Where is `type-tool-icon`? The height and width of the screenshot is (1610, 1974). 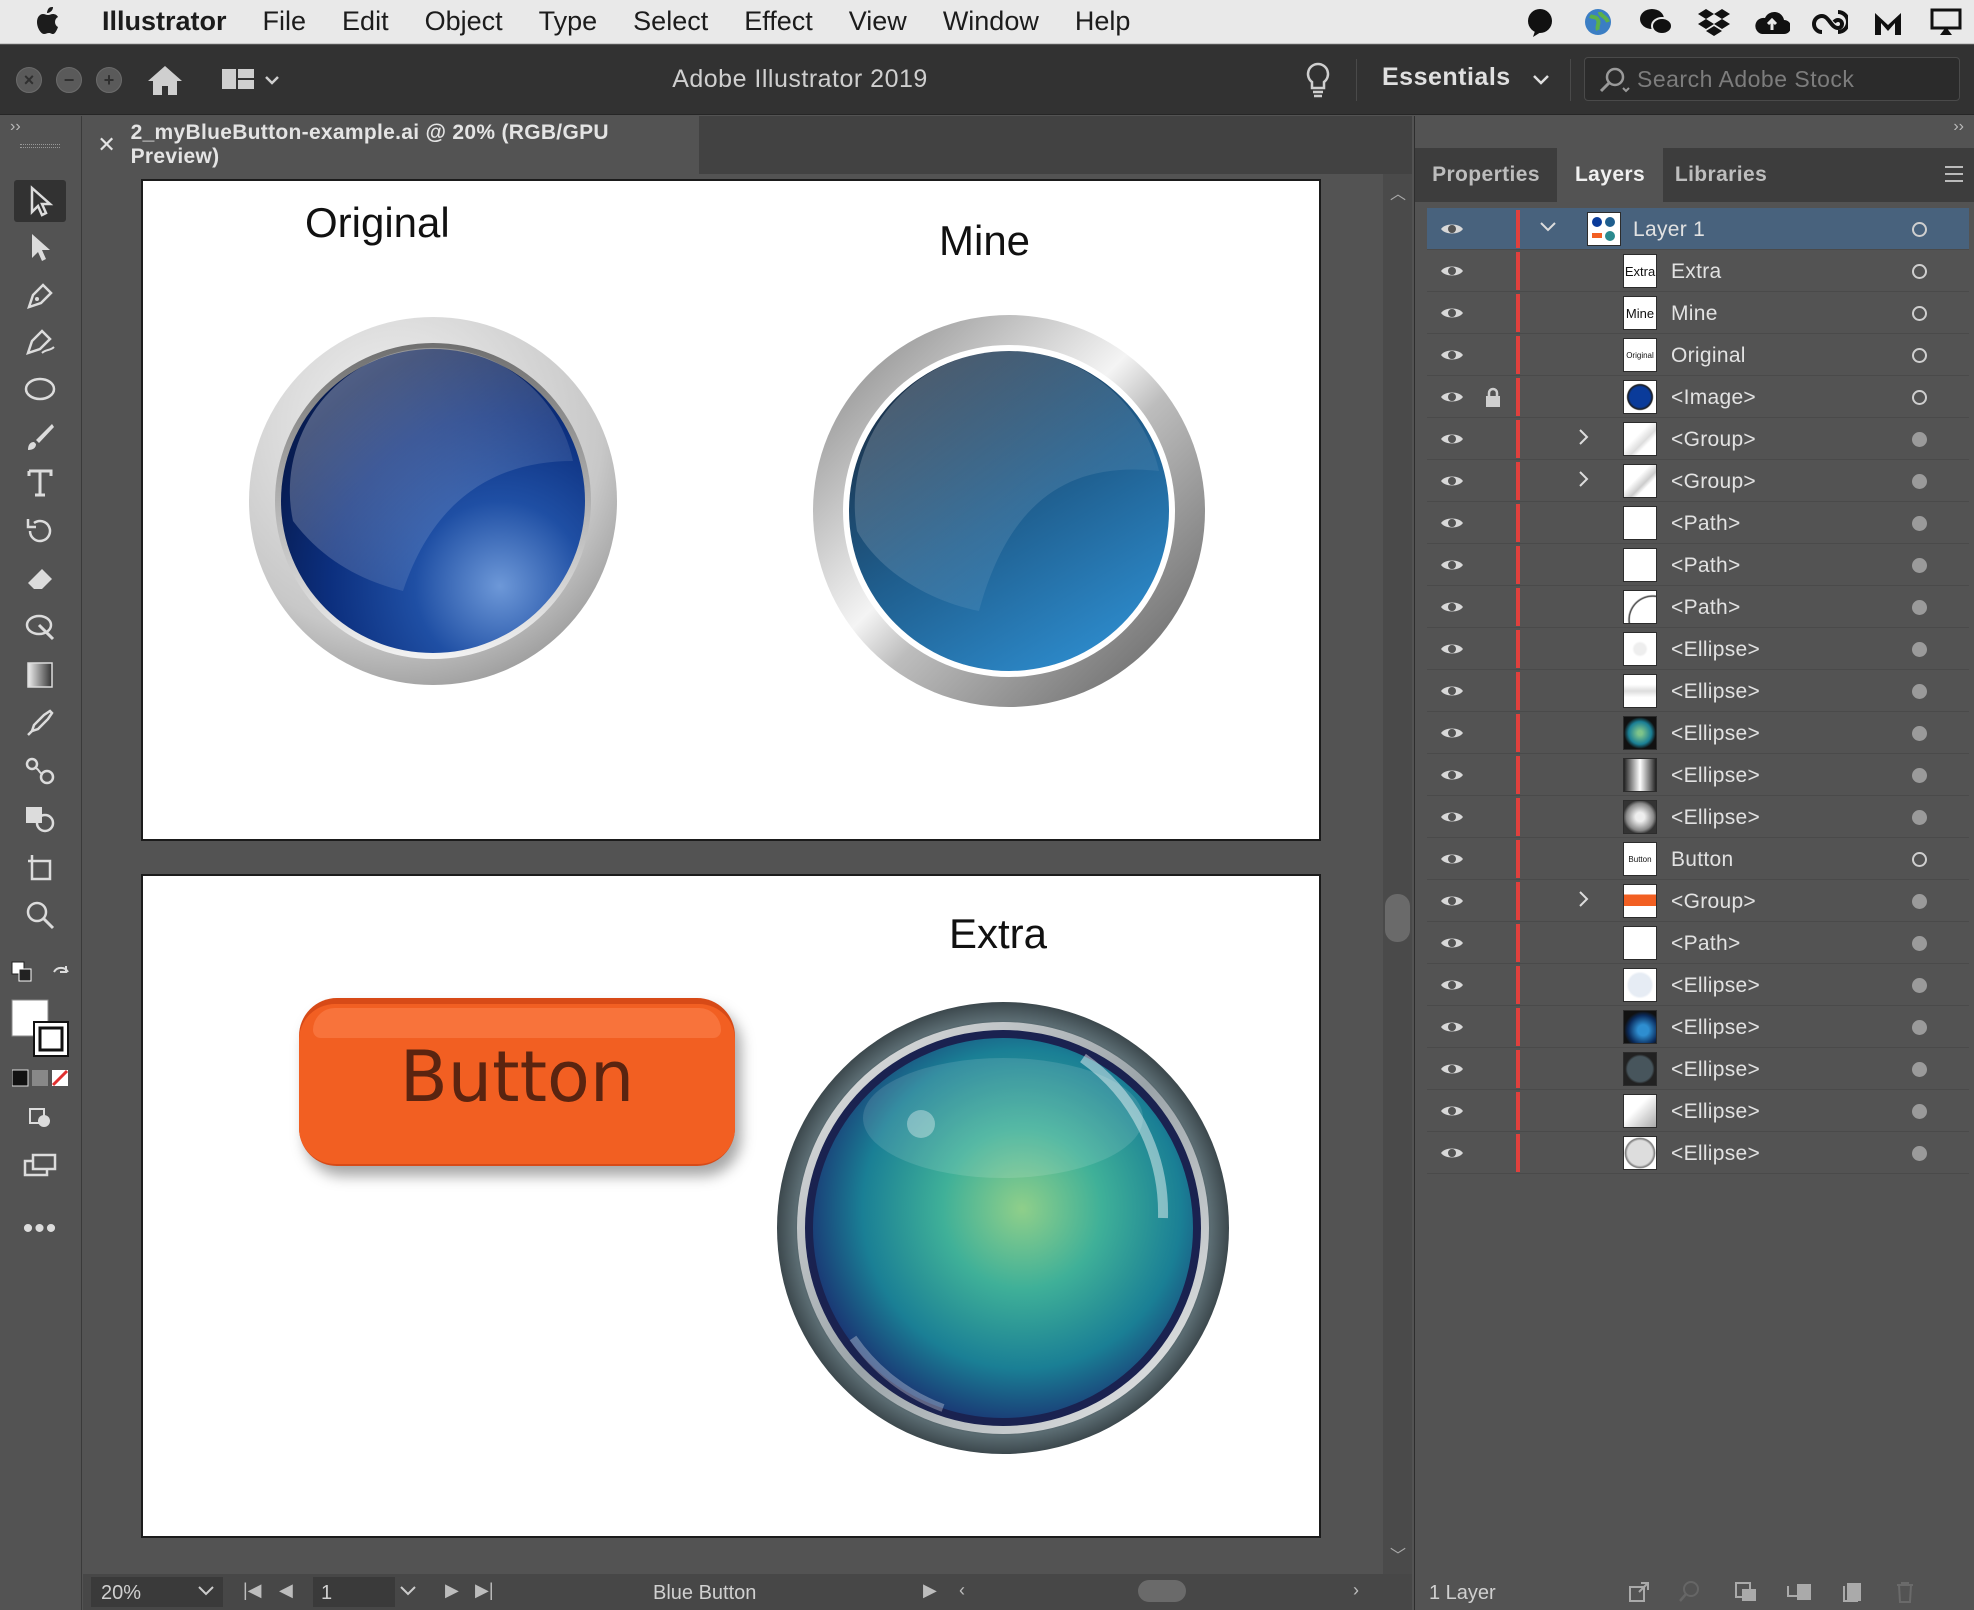 type-tool-icon is located at coordinates (40, 483).